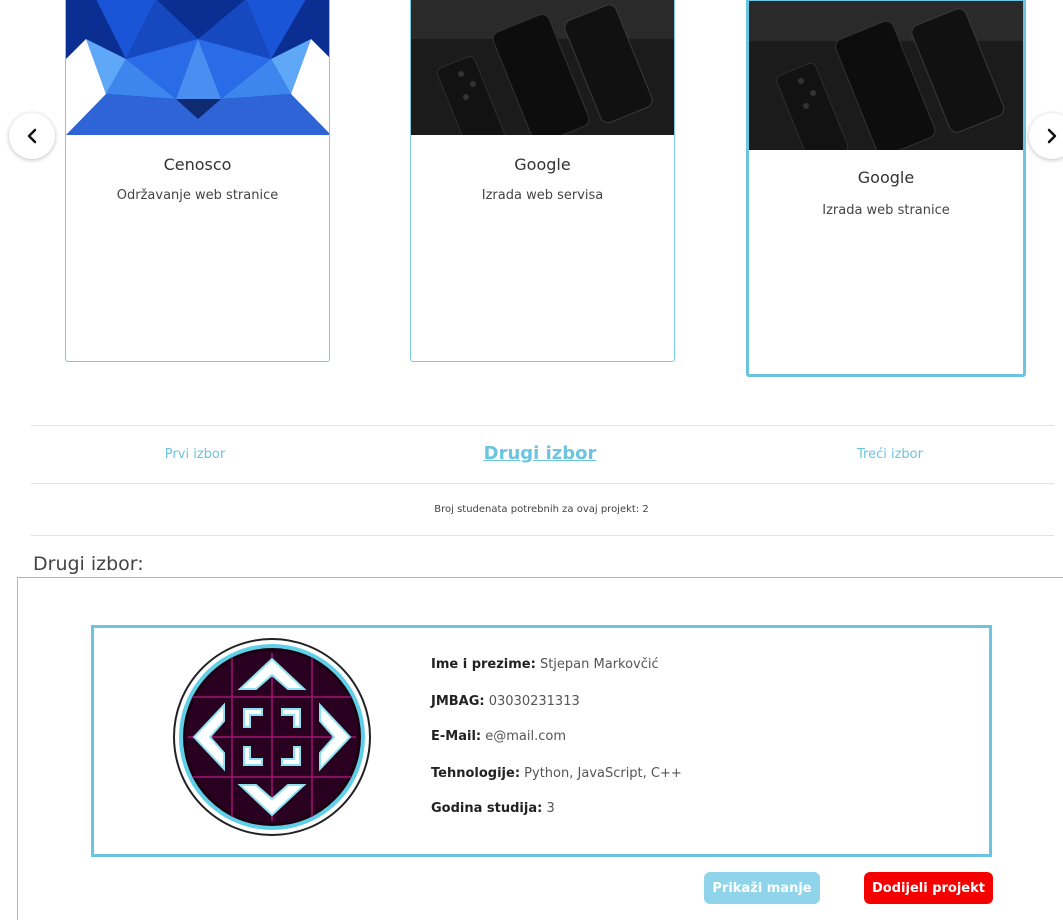 This screenshot has height=920, width=1063. What do you see at coordinates (1046, 136) in the screenshot?
I see `carousel-next-button` at bounding box center [1046, 136].